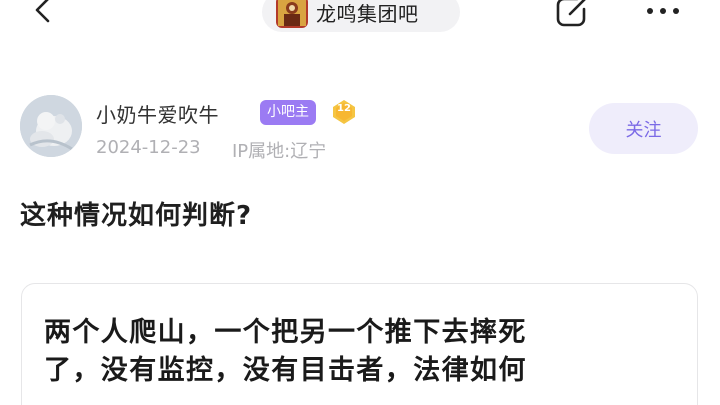 The height and width of the screenshot is (405, 720). What do you see at coordinates (285, 332) in the screenshot?
I see `post-body-line: 两个人爬山，一个把另一个推下去摔死` at bounding box center [285, 332].